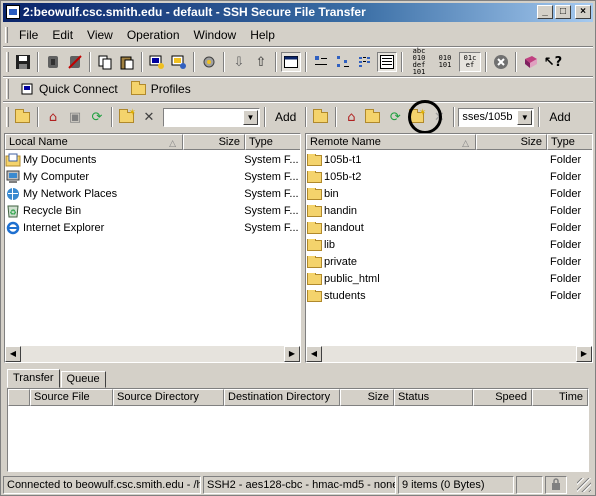 Image resolution: width=596 pixels, height=496 pixels. Describe the element at coordinates (105, 62) in the screenshot. I see `copy-icon` at that location.